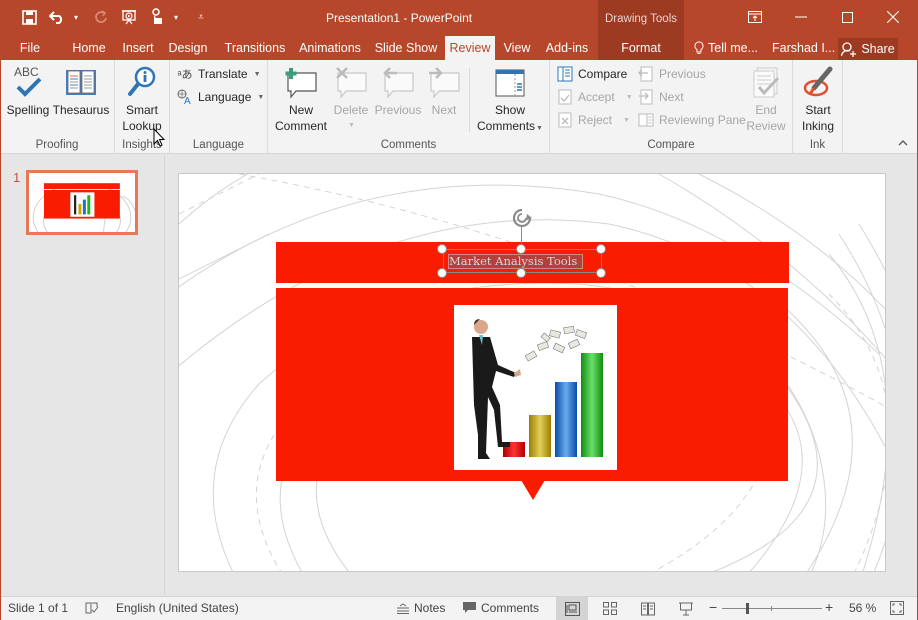 This screenshot has height=620, width=918. What do you see at coordinates (29, 17) in the screenshot?
I see `save-button` at bounding box center [29, 17].